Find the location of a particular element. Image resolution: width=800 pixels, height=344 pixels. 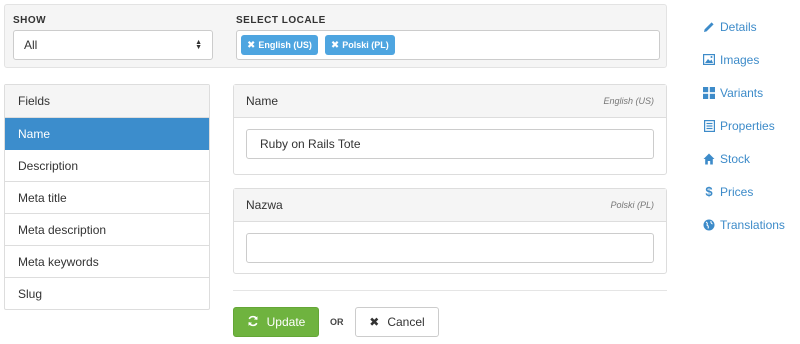

translation-panel-body is located at coordinates (450, 248).